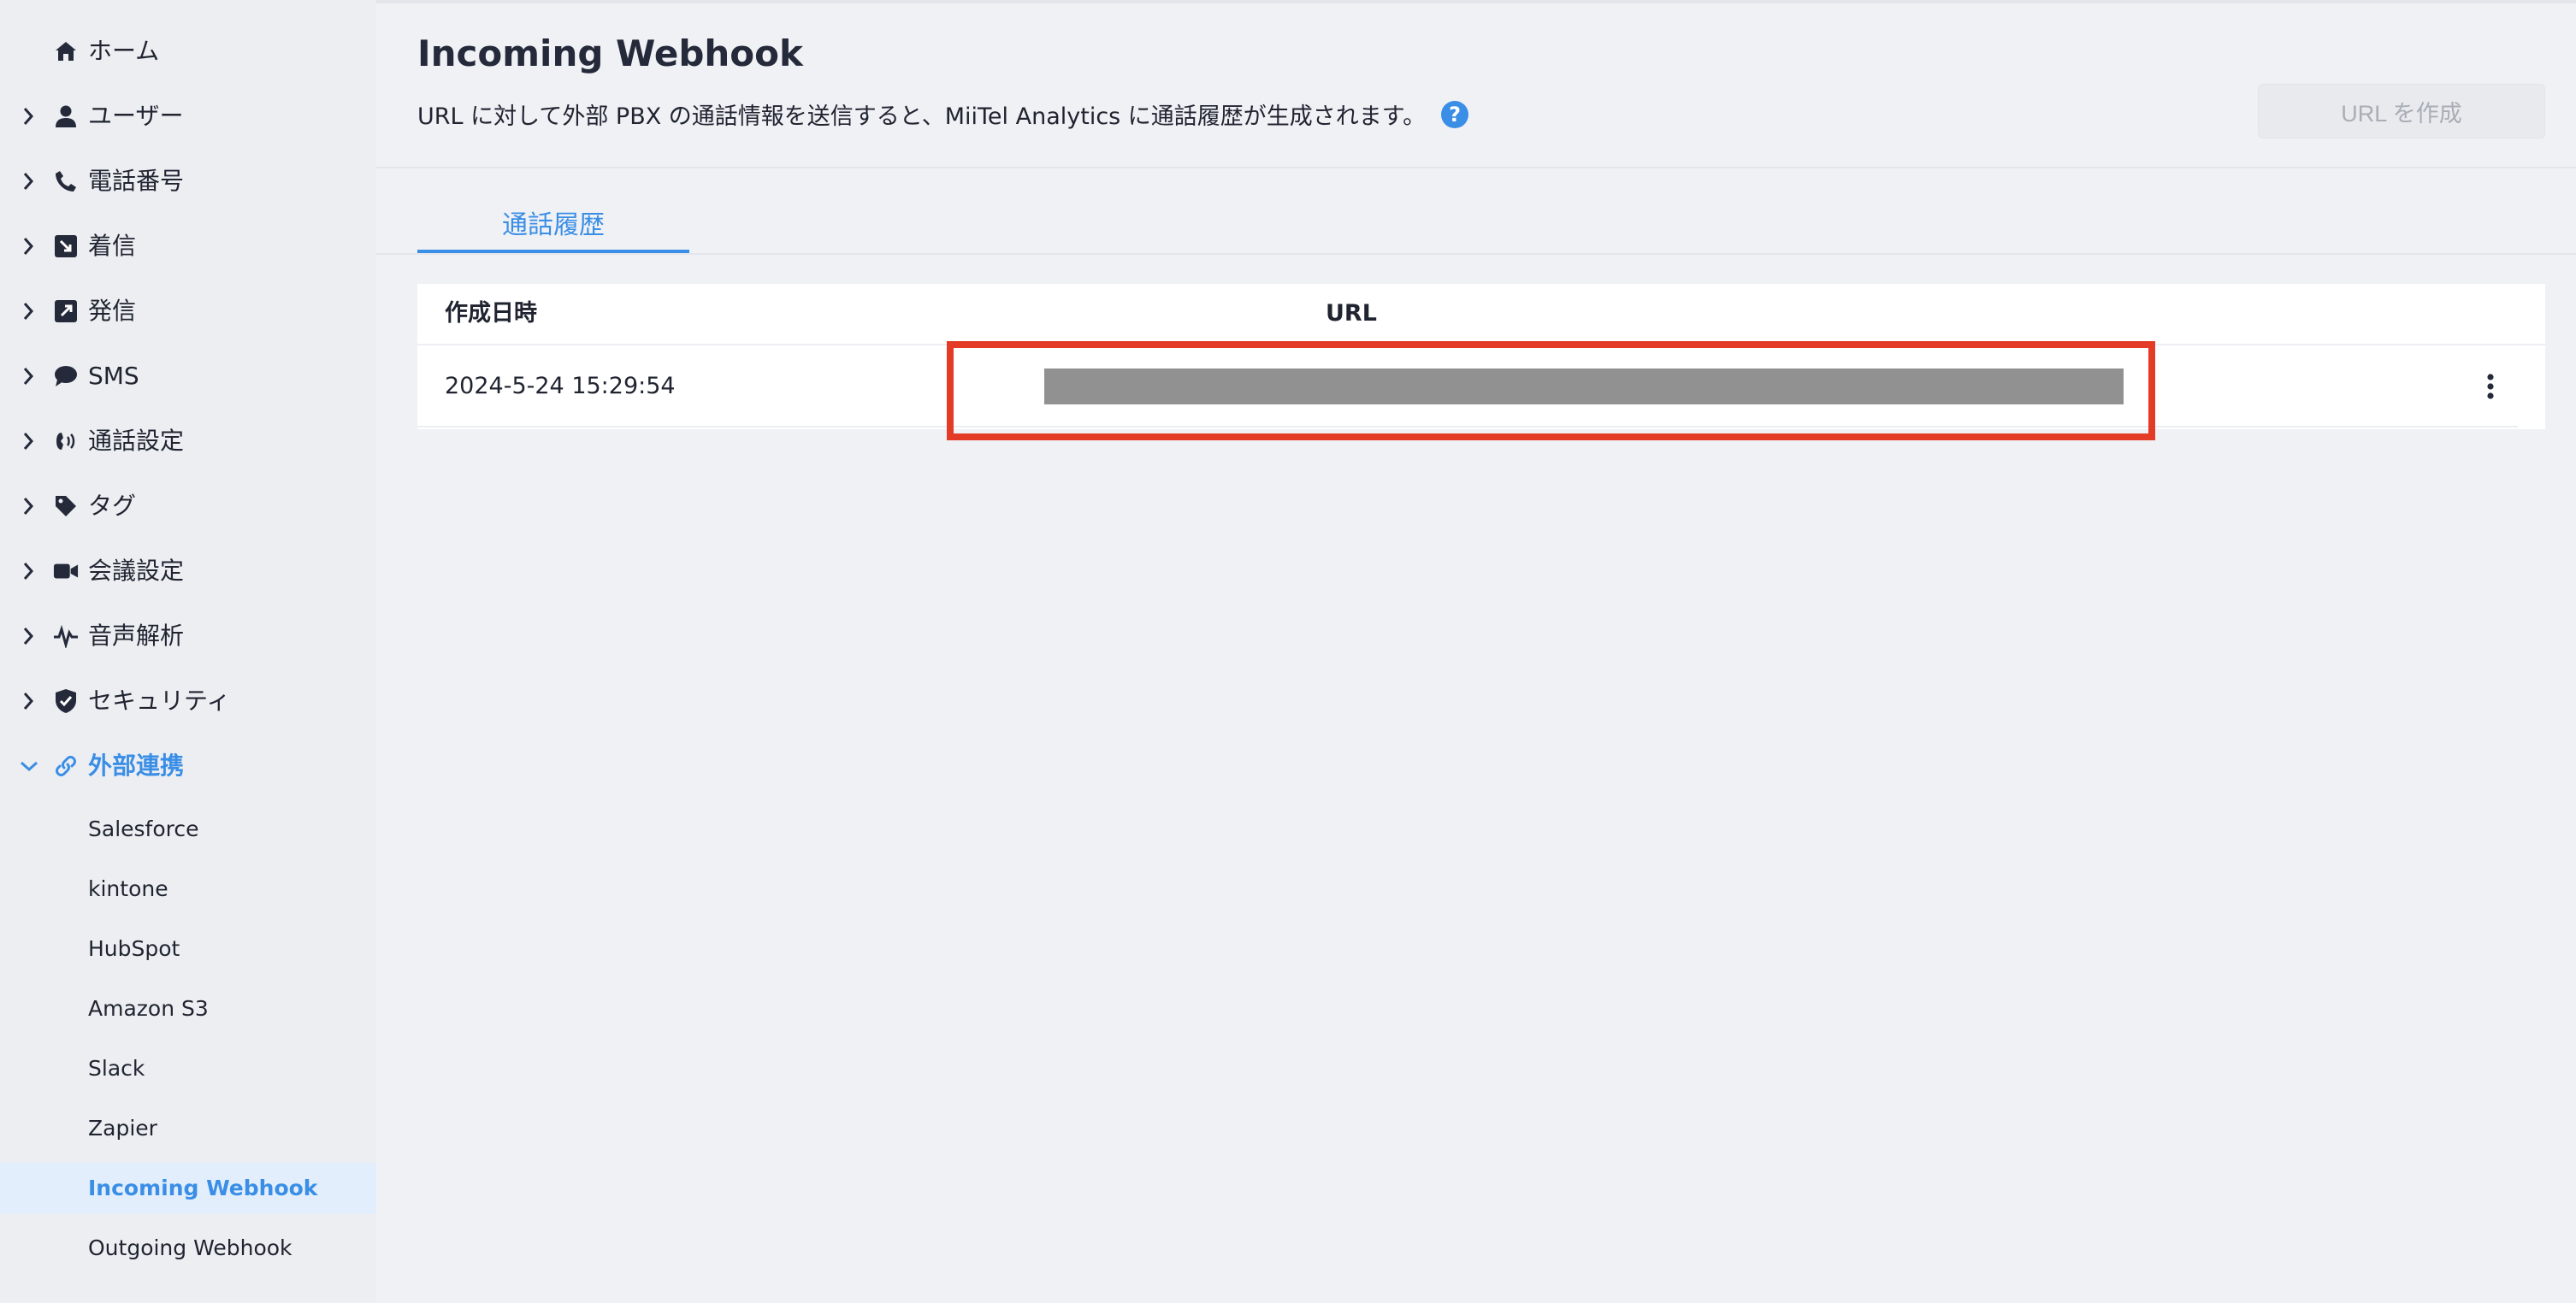 The height and width of the screenshot is (1303, 2576). I want to click on sidebar-subitem-zapier: Zapier, so click(188, 1128).